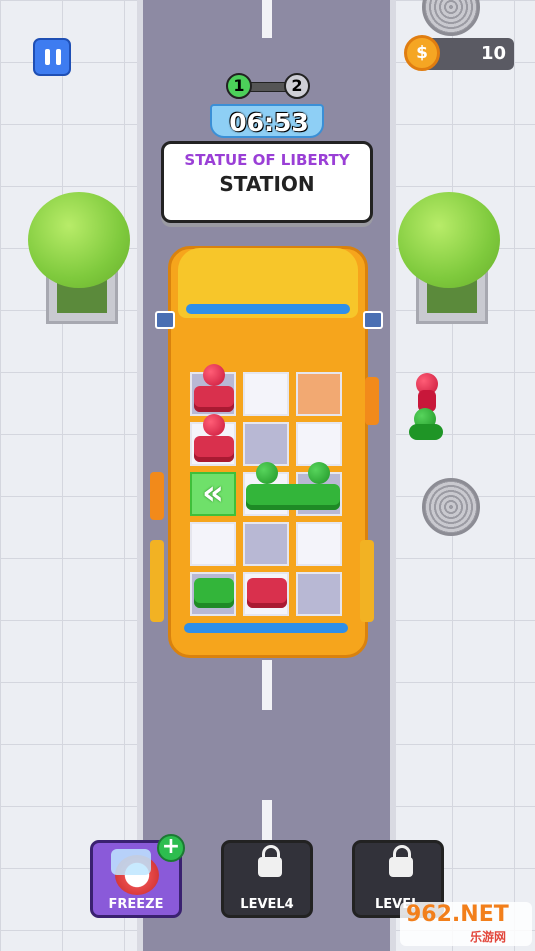 The image size is (535, 951). Describe the element at coordinates (171, 848) in the screenshot. I see `add-freeze-plus-icon: +` at that location.